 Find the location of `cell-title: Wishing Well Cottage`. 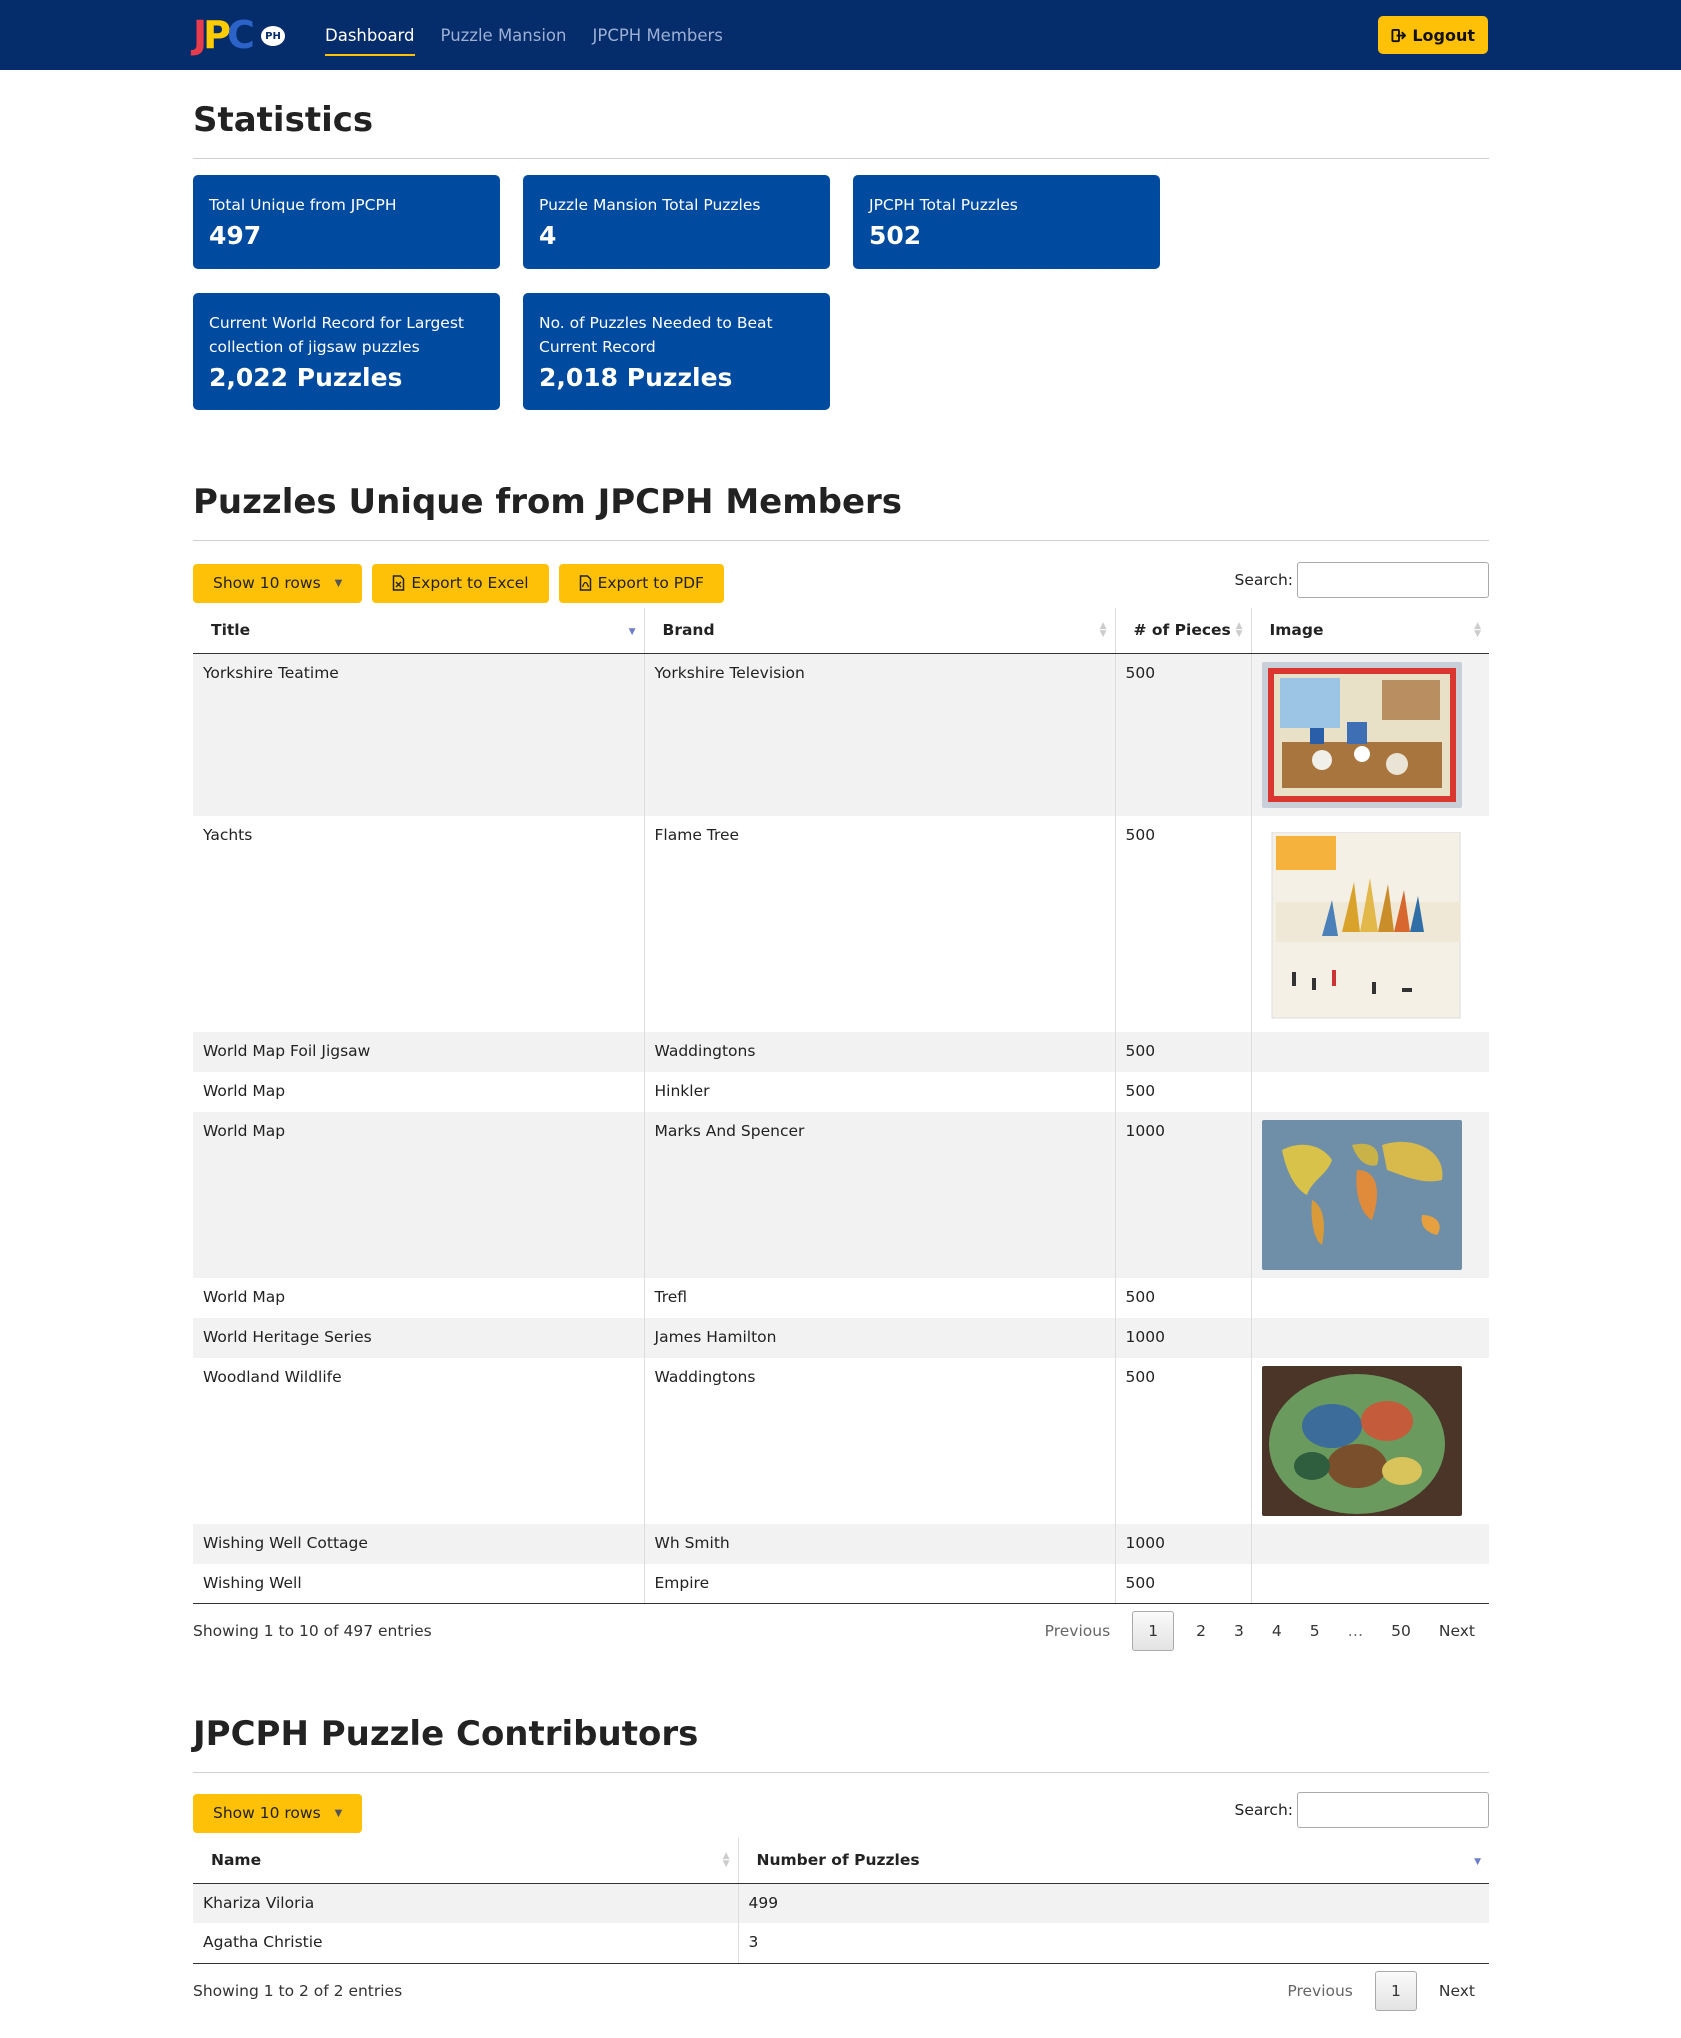

cell-title: Wishing Well Cottage is located at coordinates (419, 1543).